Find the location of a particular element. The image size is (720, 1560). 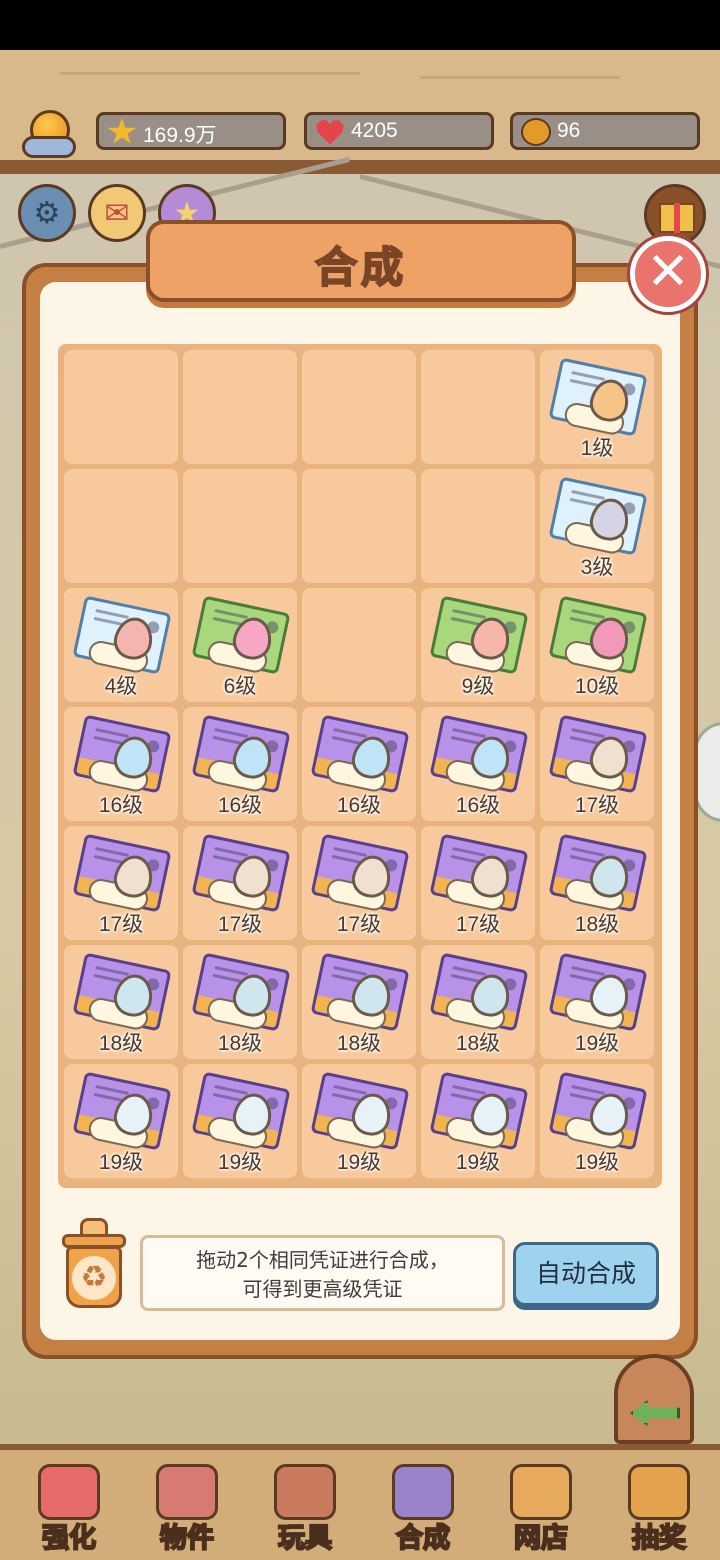

dialog-title: 合成 is located at coordinates (360, 267).